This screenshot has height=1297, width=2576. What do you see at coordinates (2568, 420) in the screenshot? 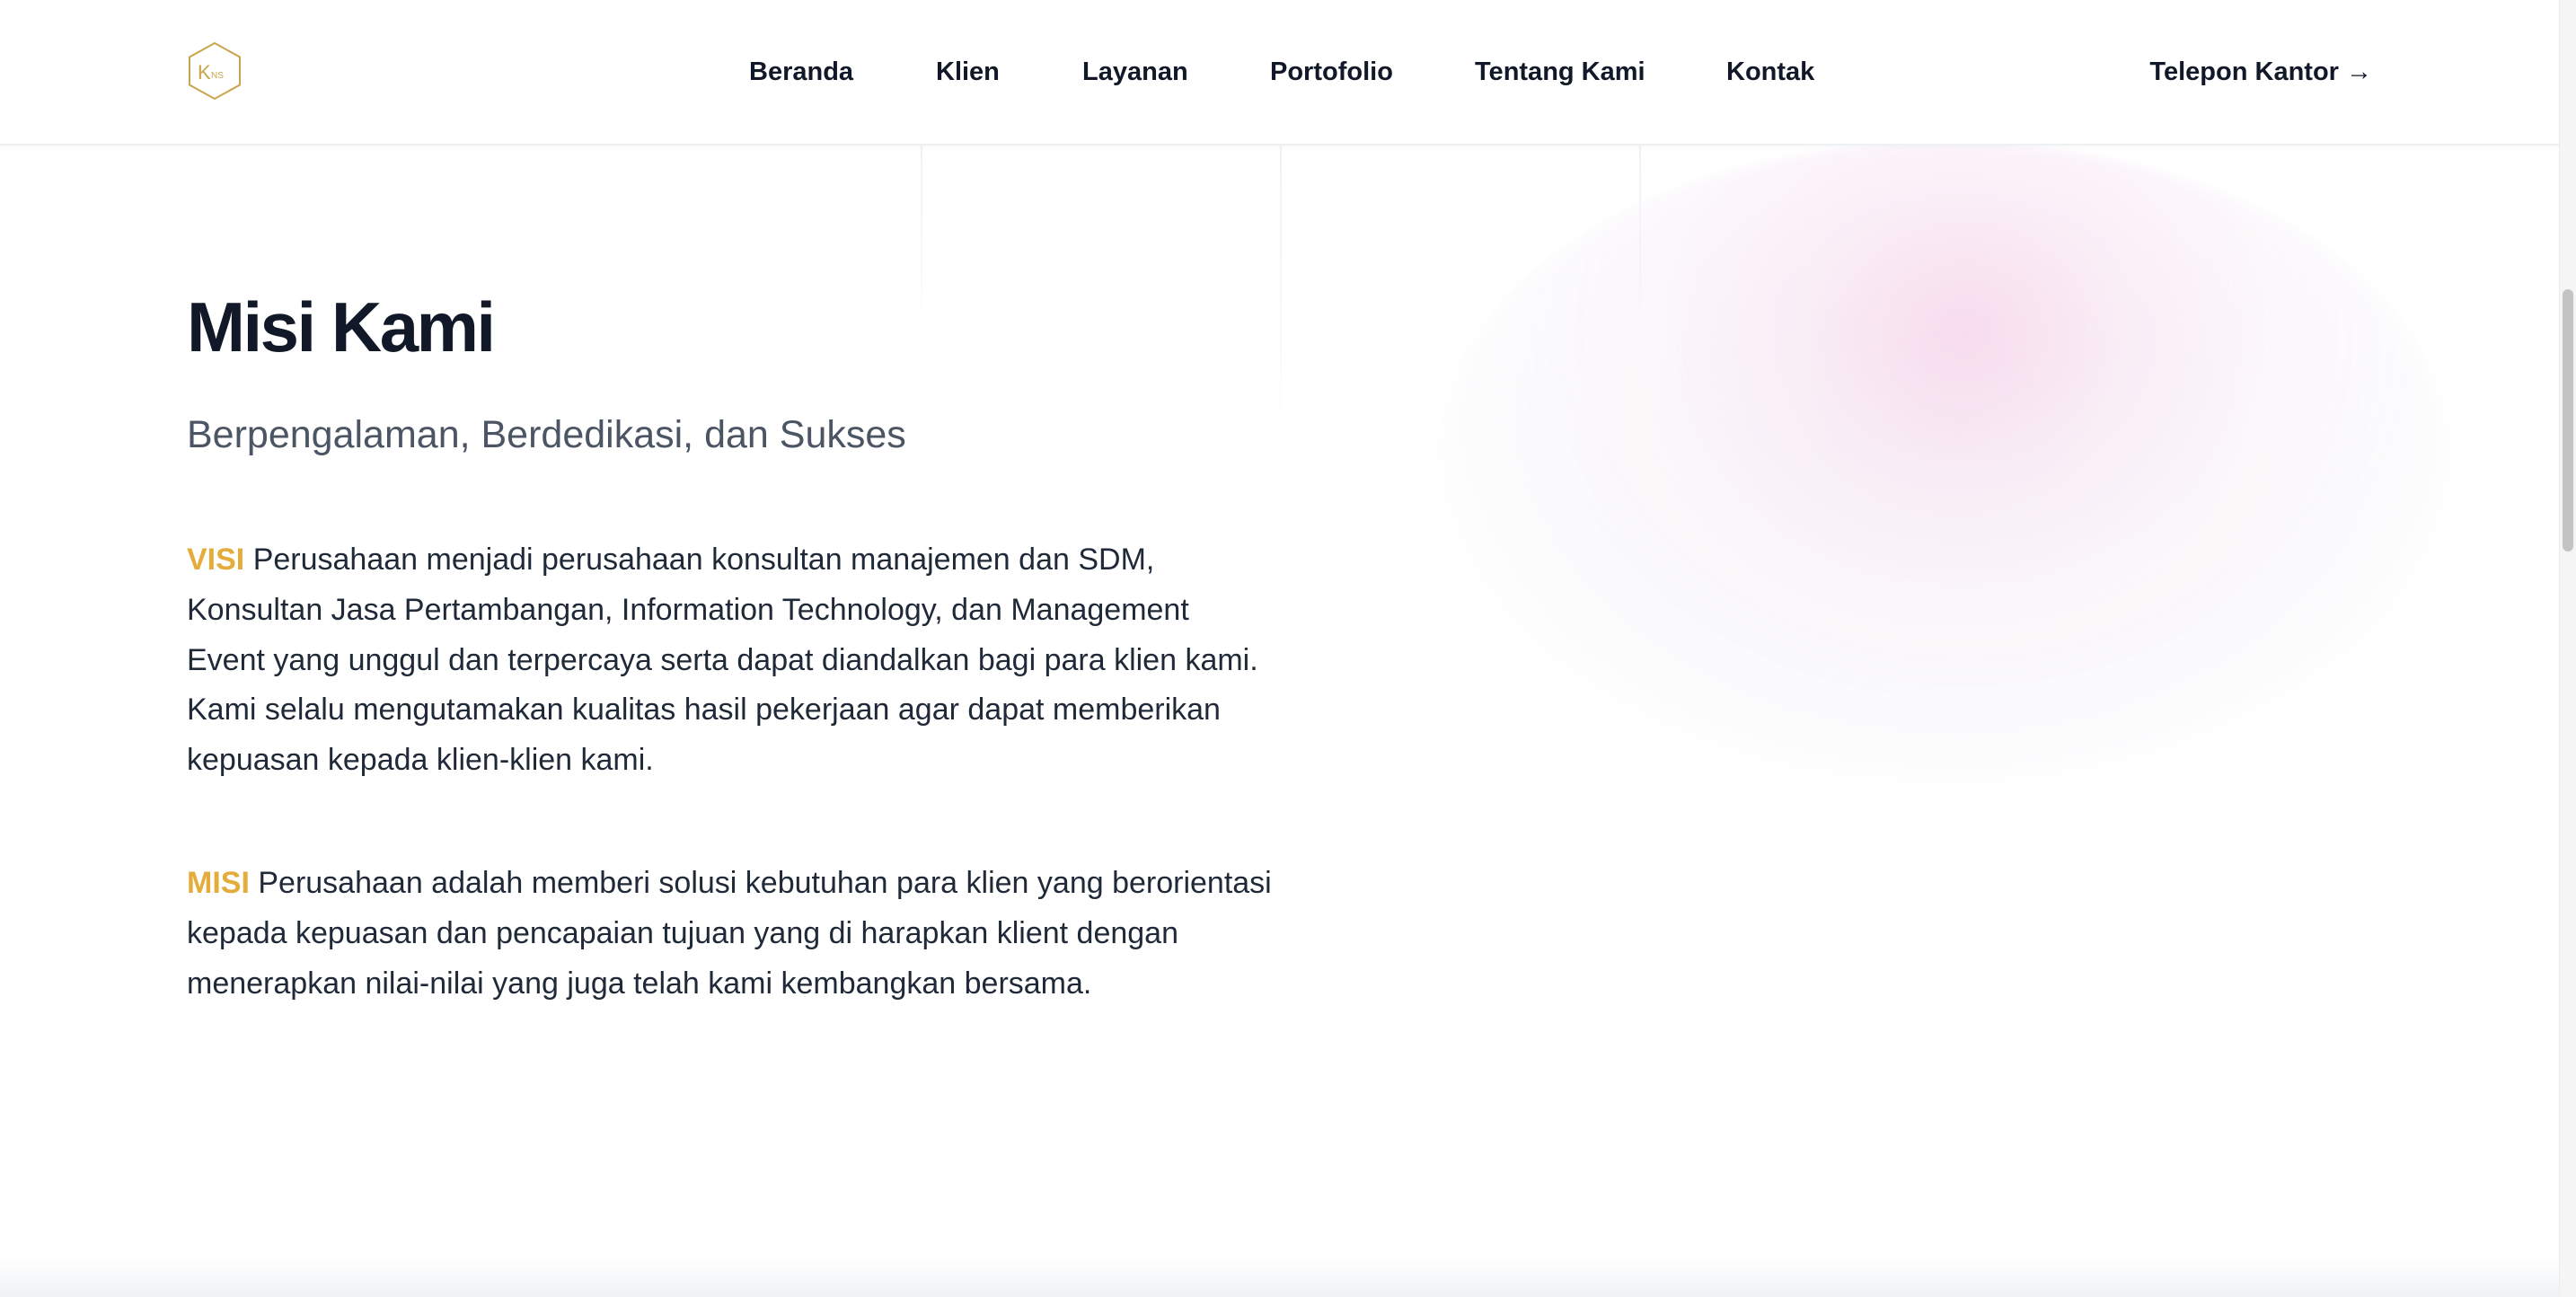
I see `scrollbar-thumb` at bounding box center [2568, 420].